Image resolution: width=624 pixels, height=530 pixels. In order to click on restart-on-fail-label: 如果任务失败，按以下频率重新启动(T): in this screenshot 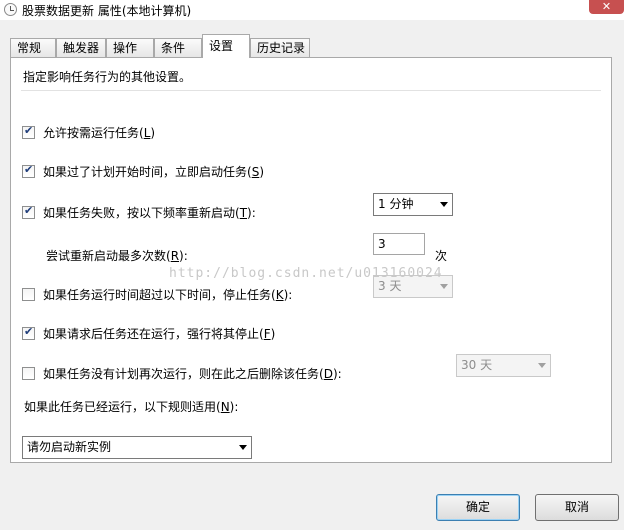, I will do `click(149, 213)`.